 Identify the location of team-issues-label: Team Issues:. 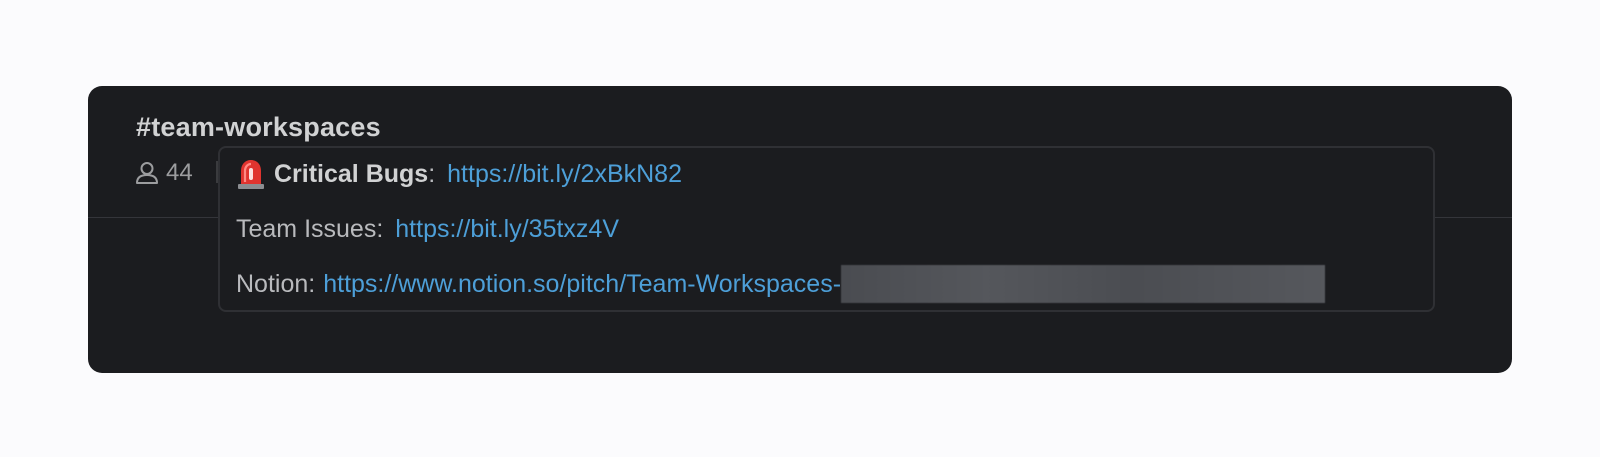
(310, 228).